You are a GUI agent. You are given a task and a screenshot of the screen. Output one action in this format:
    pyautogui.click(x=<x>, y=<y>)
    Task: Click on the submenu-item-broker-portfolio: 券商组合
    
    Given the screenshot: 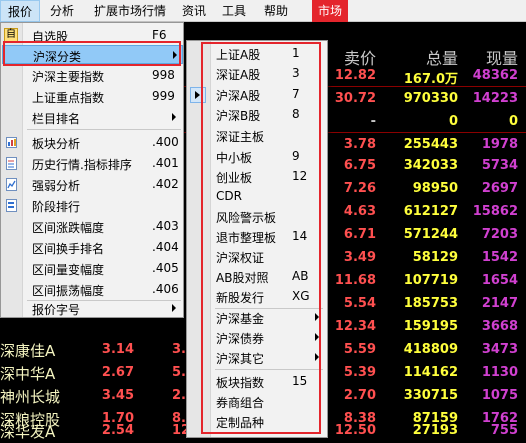 What is the action you would take?
    pyautogui.click(x=257, y=402)
    